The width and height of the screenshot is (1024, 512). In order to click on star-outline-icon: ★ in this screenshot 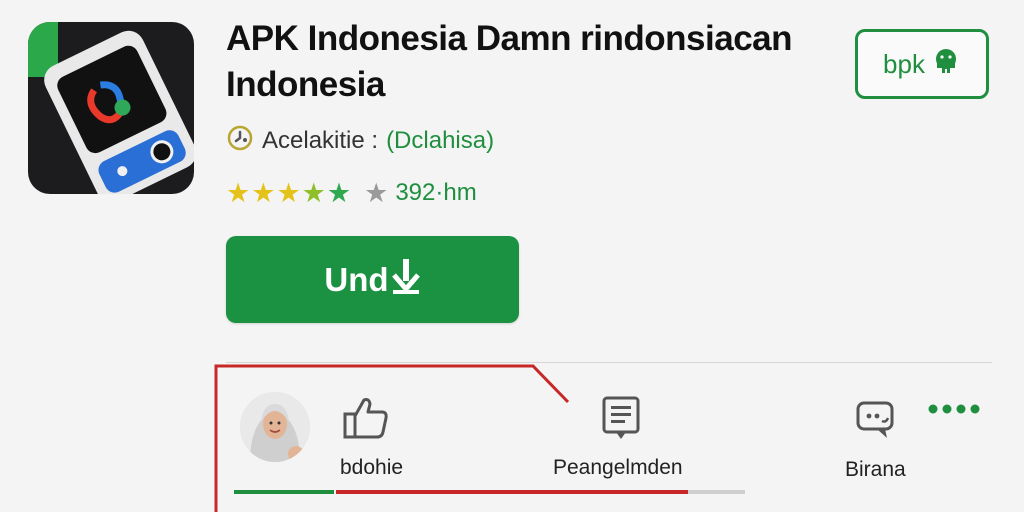, I will do `click(376, 192)`.